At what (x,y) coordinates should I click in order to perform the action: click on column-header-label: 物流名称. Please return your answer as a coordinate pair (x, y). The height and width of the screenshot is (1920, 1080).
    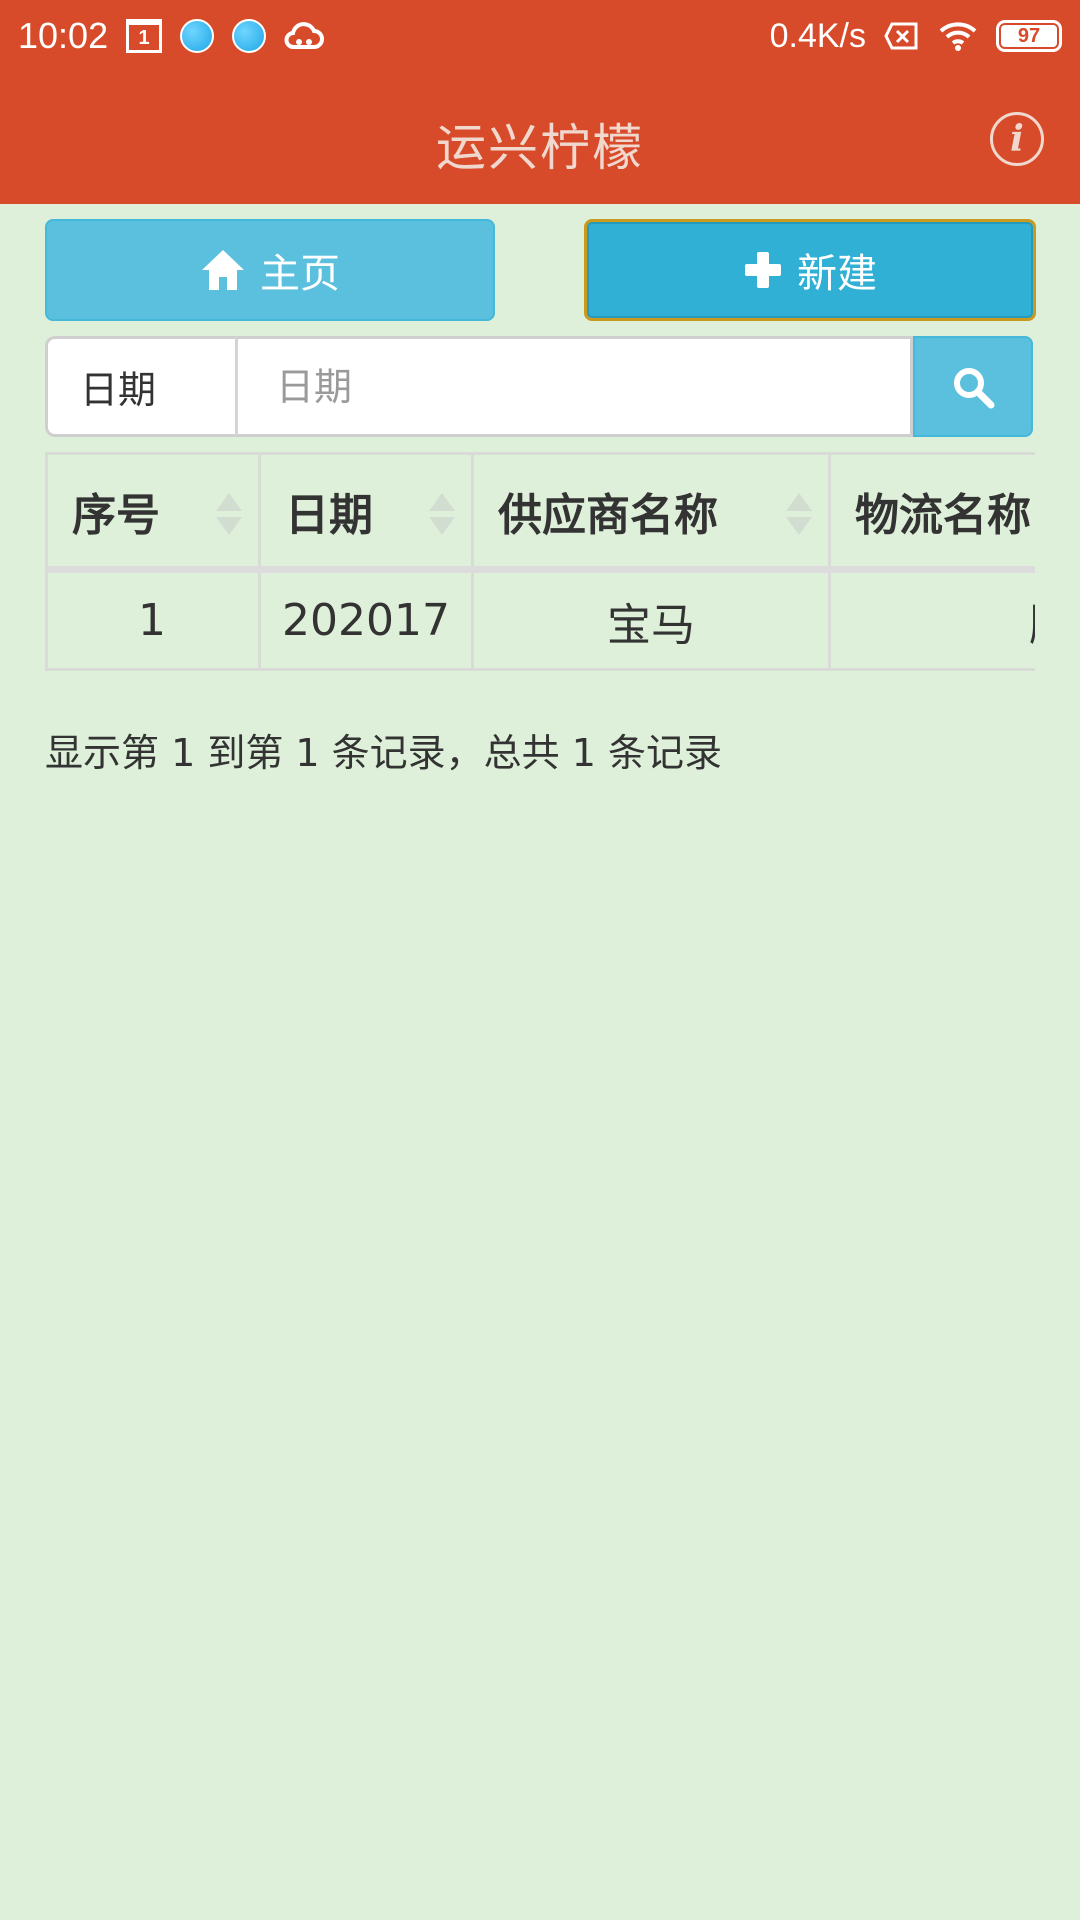
    Looking at the image, I should click on (943, 515).